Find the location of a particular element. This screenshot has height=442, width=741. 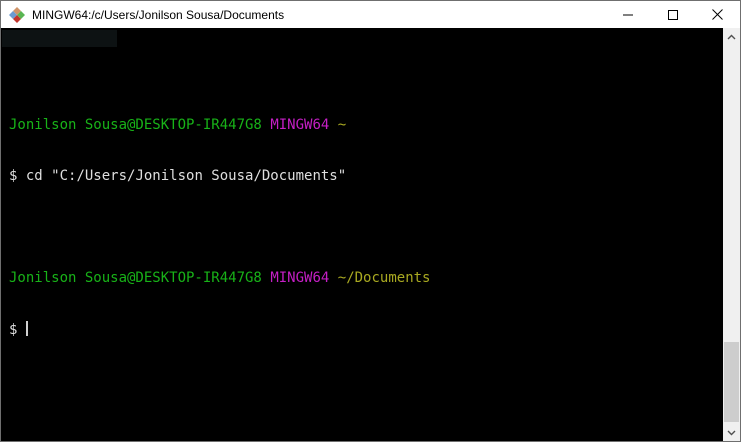

chevron-down-icon is located at coordinates (731, 432).